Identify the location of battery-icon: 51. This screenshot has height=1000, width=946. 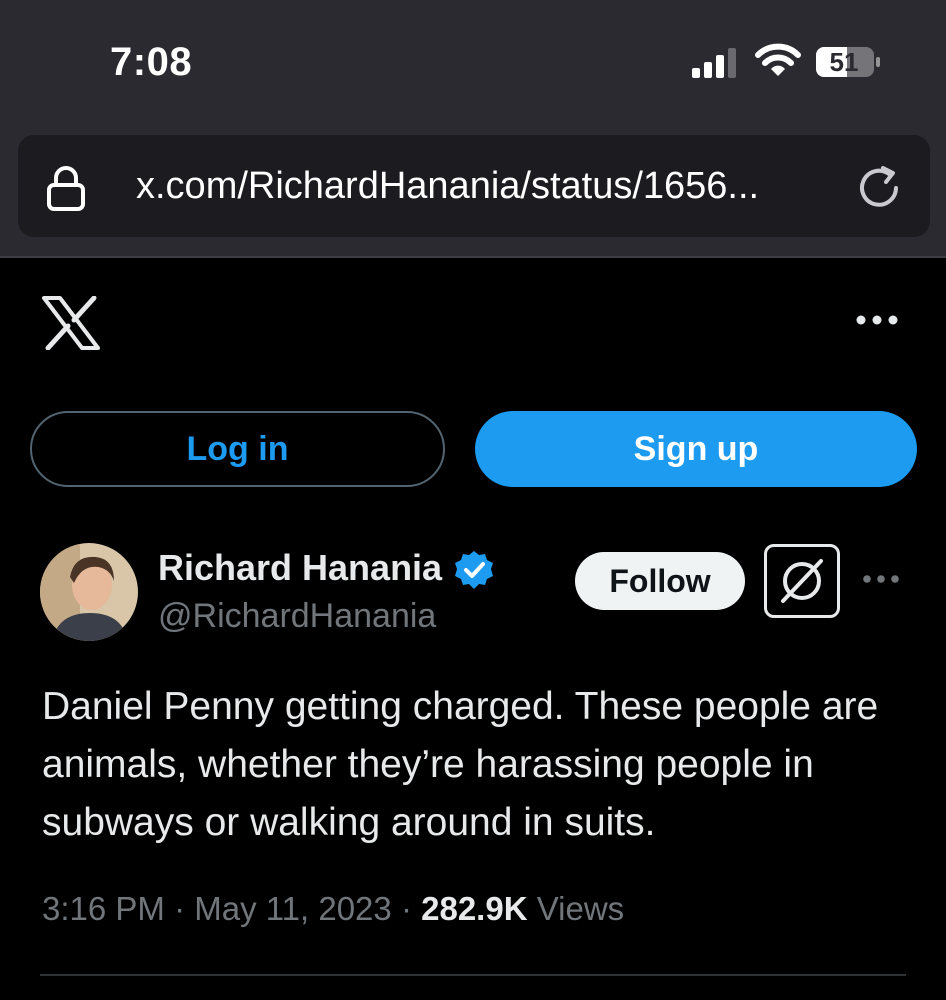
(848, 62).